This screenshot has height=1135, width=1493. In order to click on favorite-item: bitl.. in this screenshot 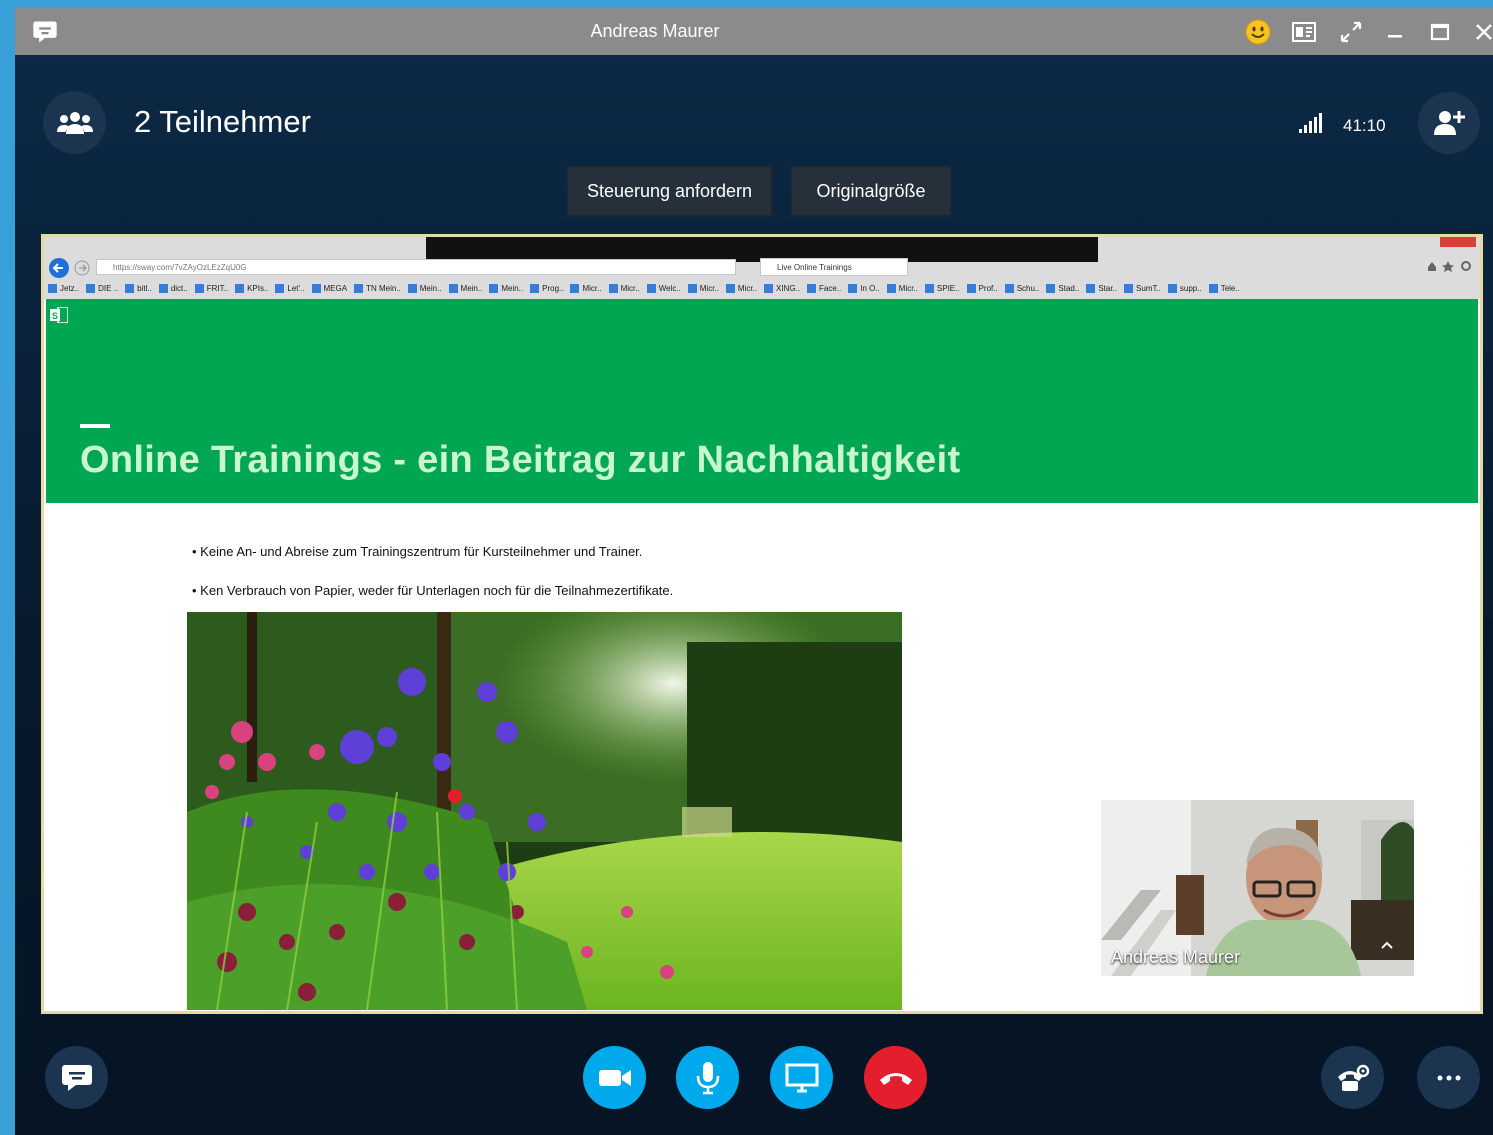, I will do `click(142, 288)`.